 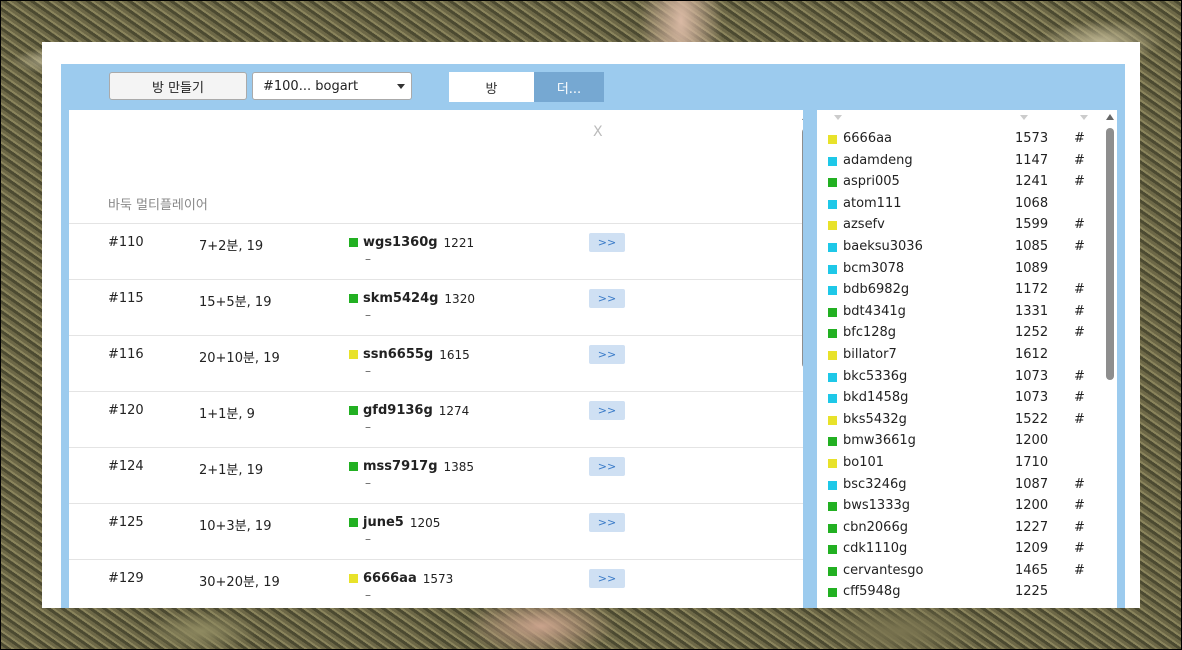 What do you see at coordinates (957, 140) in the screenshot?
I see `list-item: 6666aa 1573 #` at bounding box center [957, 140].